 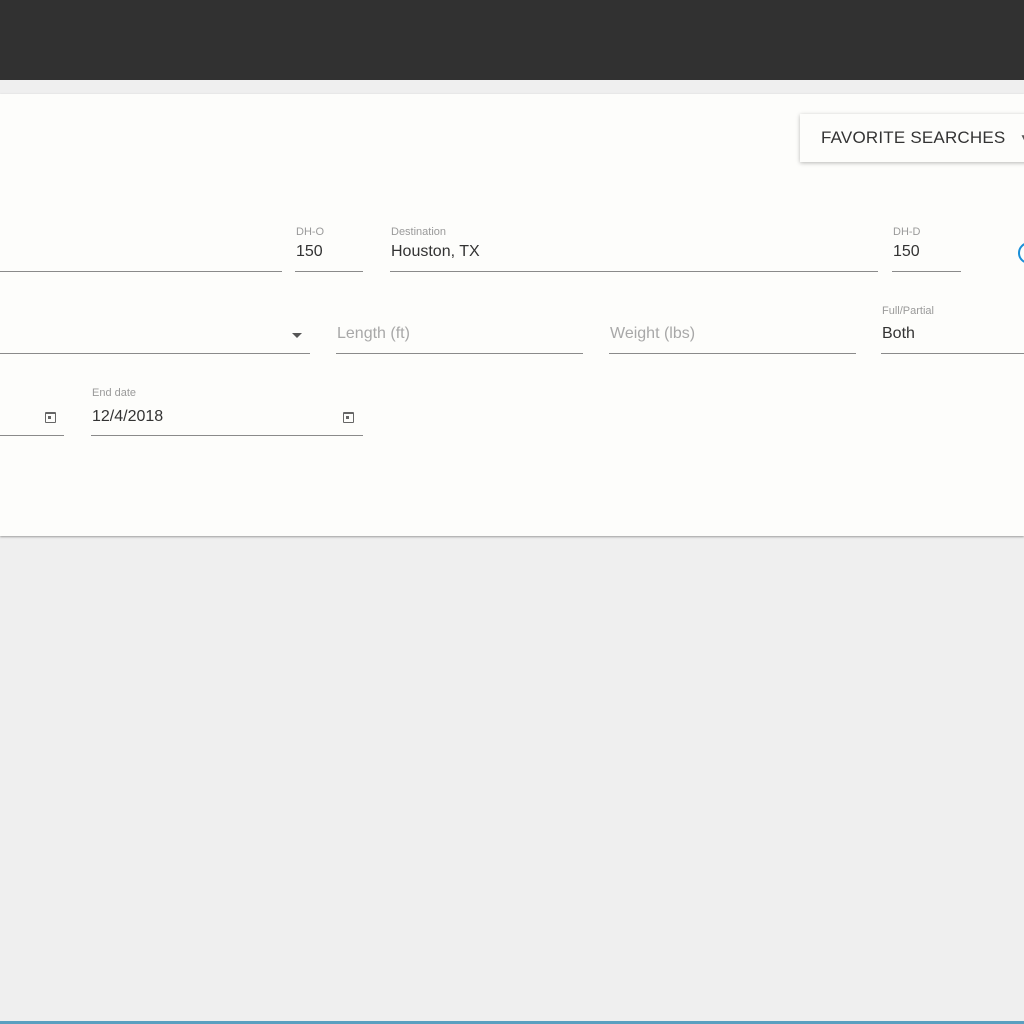 I want to click on dh-o-value: 150, so click(x=309, y=251).